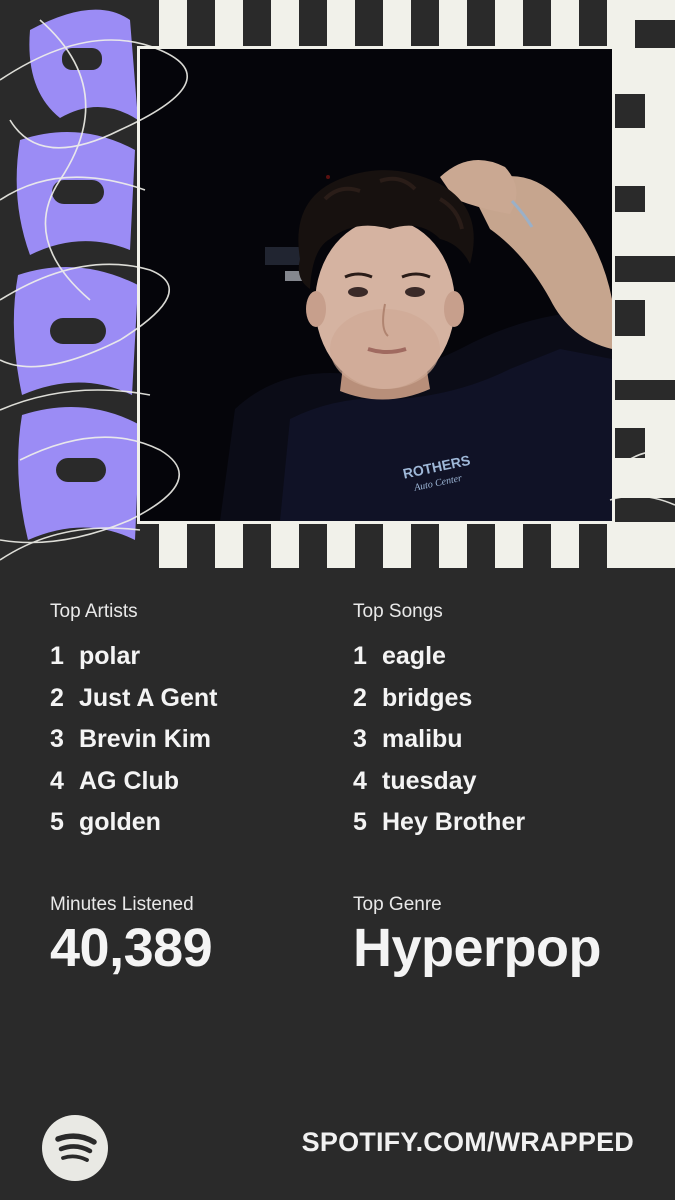 This screenshot has height=1200, width=675. I want to click on wrapped-url-link: SPOTIFY.COM/WRAPPED, so click(468, 1142).